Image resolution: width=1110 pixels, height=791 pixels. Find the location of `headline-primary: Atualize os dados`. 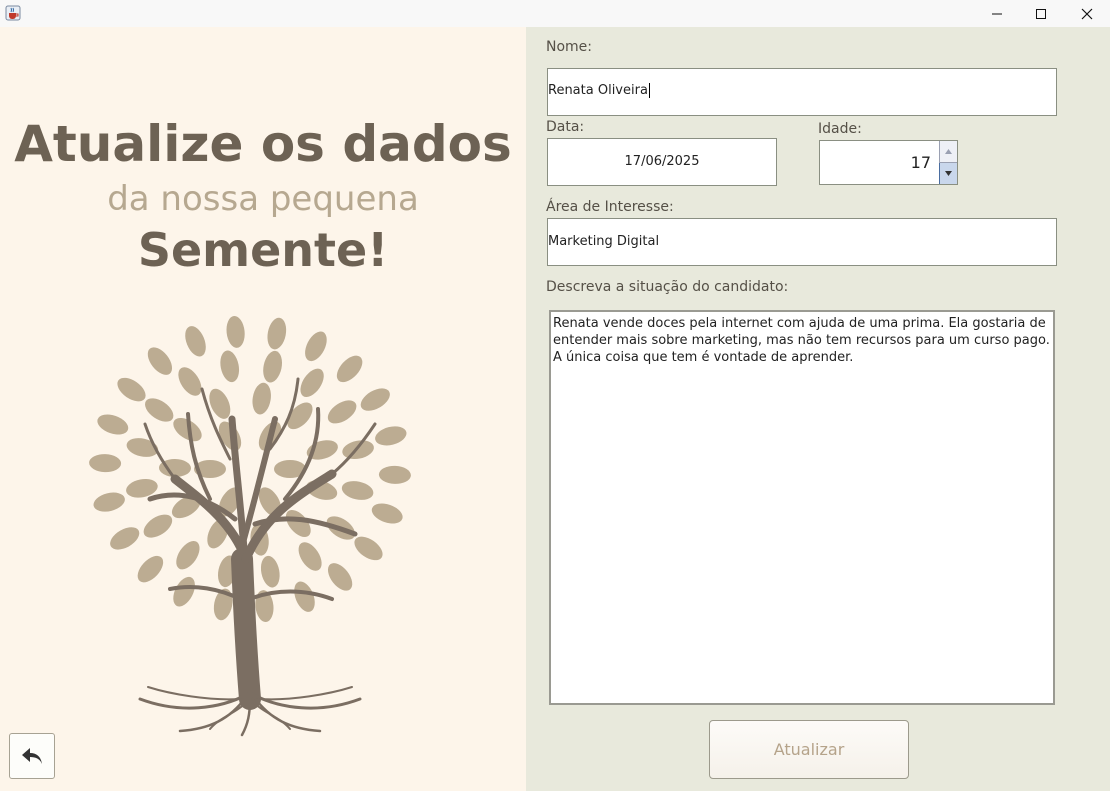

headline-primary: Atualize os dados is located at coordinates (263, 144).